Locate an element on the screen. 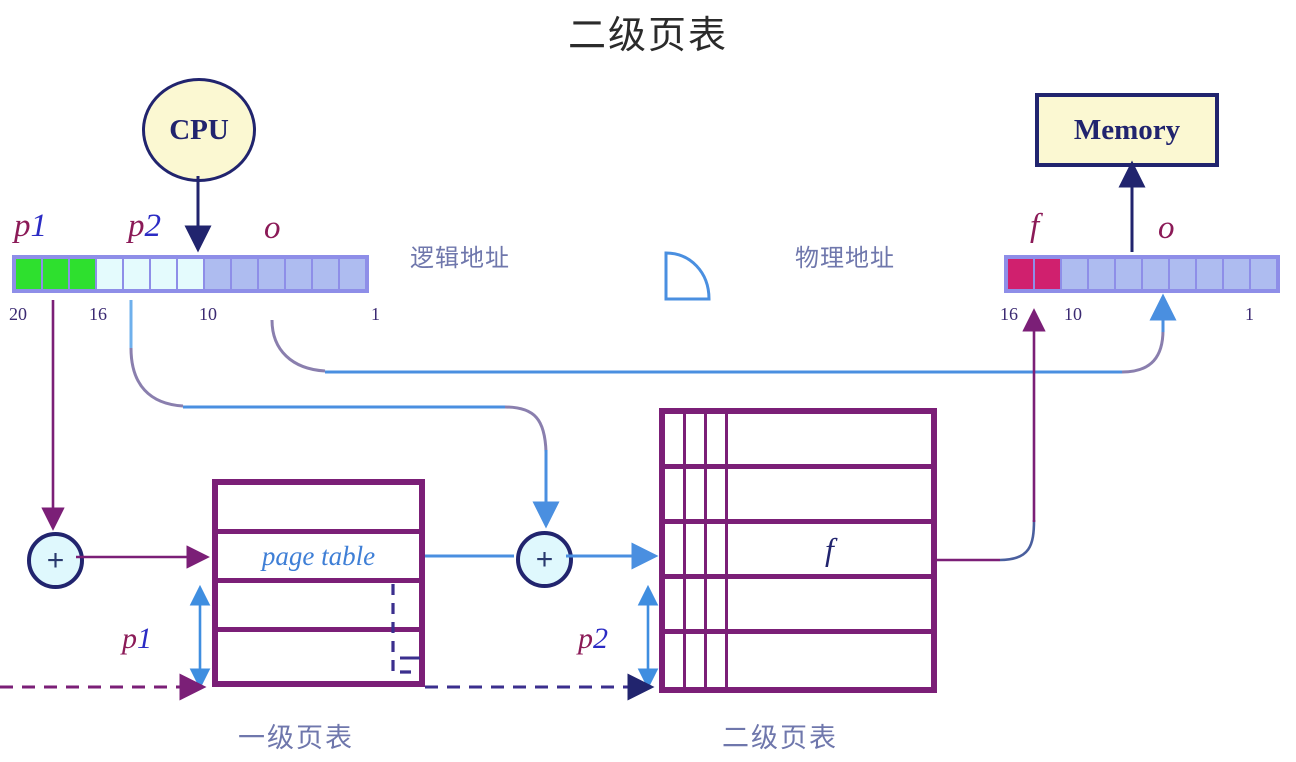  page-table-entry-label: page table is located at coordinates (318, 555).